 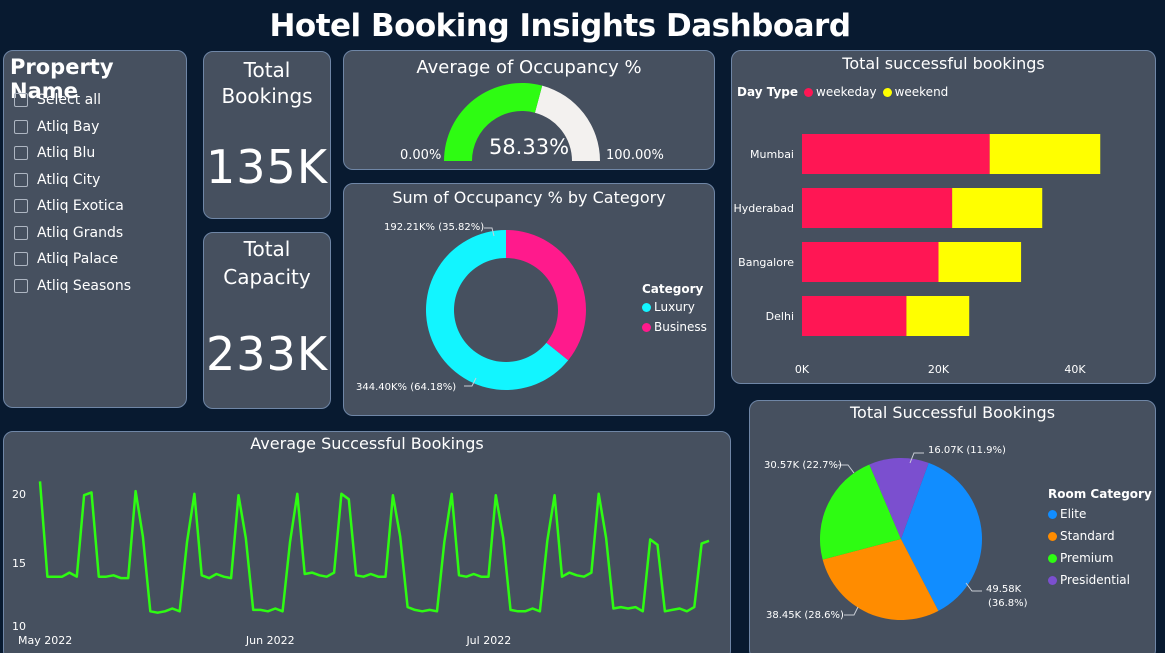 What do you see at coordinates (1100, 558) in the screenshot?
I see `legend-item-premium: Premium` at bounding box center [1100, 558].